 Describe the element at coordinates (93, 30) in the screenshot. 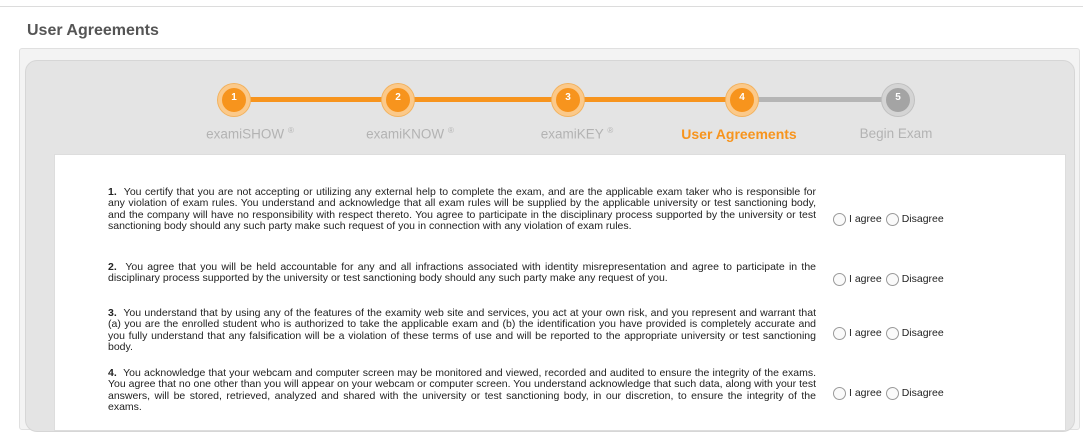

I see `page-title: User Agreements` at that location.